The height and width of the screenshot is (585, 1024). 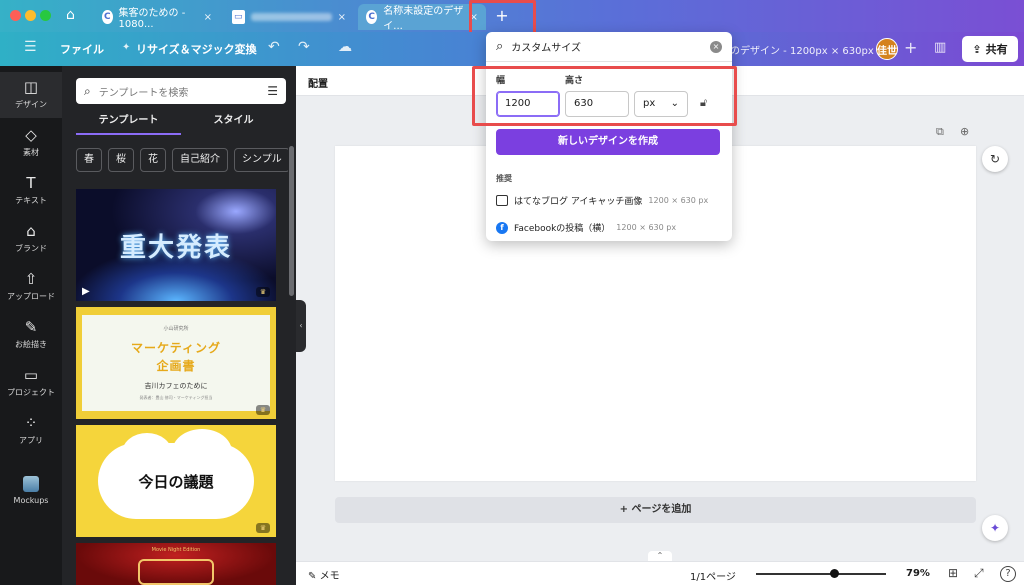 I want to click on rail-item-text: T テキスト, so click(x=31, y=191).